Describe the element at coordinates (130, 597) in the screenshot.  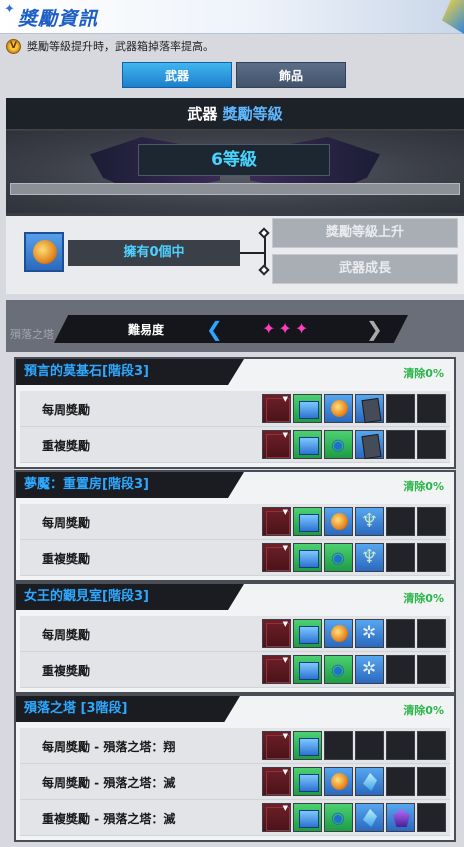
I see `section-title: 女王的覲見室[階段3]` at that location.